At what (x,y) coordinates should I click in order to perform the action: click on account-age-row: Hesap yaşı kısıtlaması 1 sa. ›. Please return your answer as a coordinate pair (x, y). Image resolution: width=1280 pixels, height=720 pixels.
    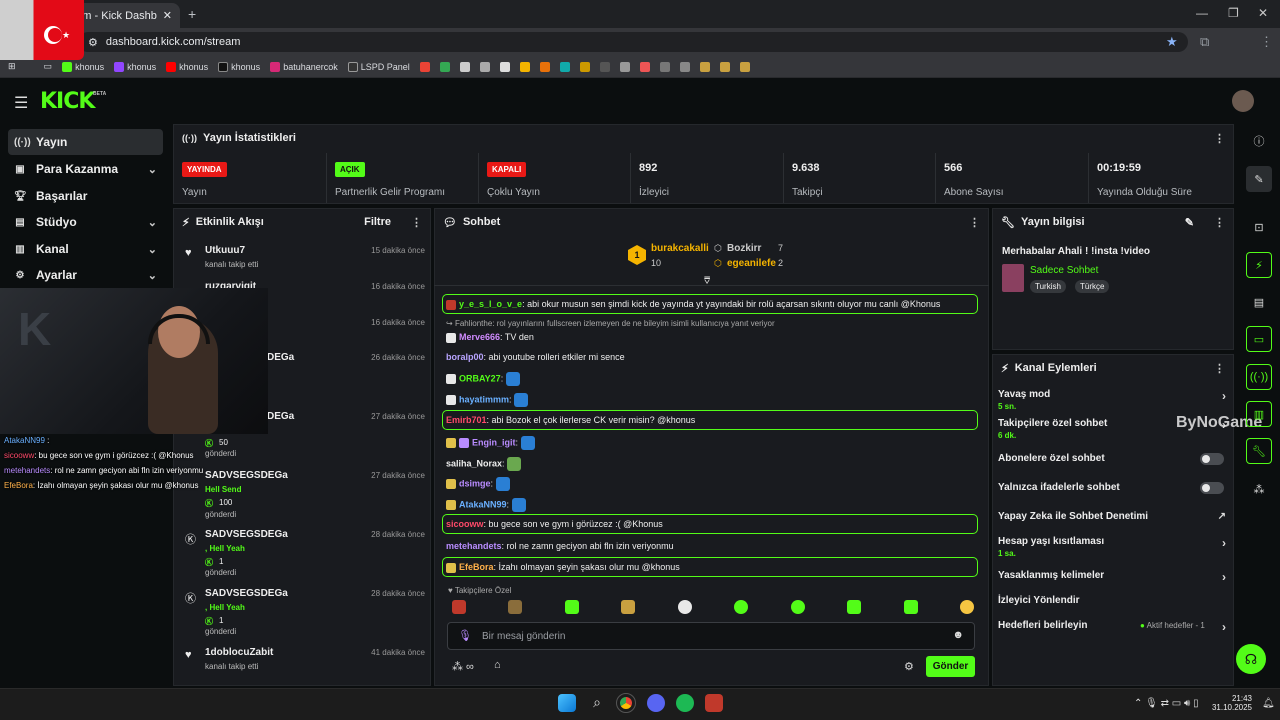
    Looking at the image, I should click on (1113, 547).